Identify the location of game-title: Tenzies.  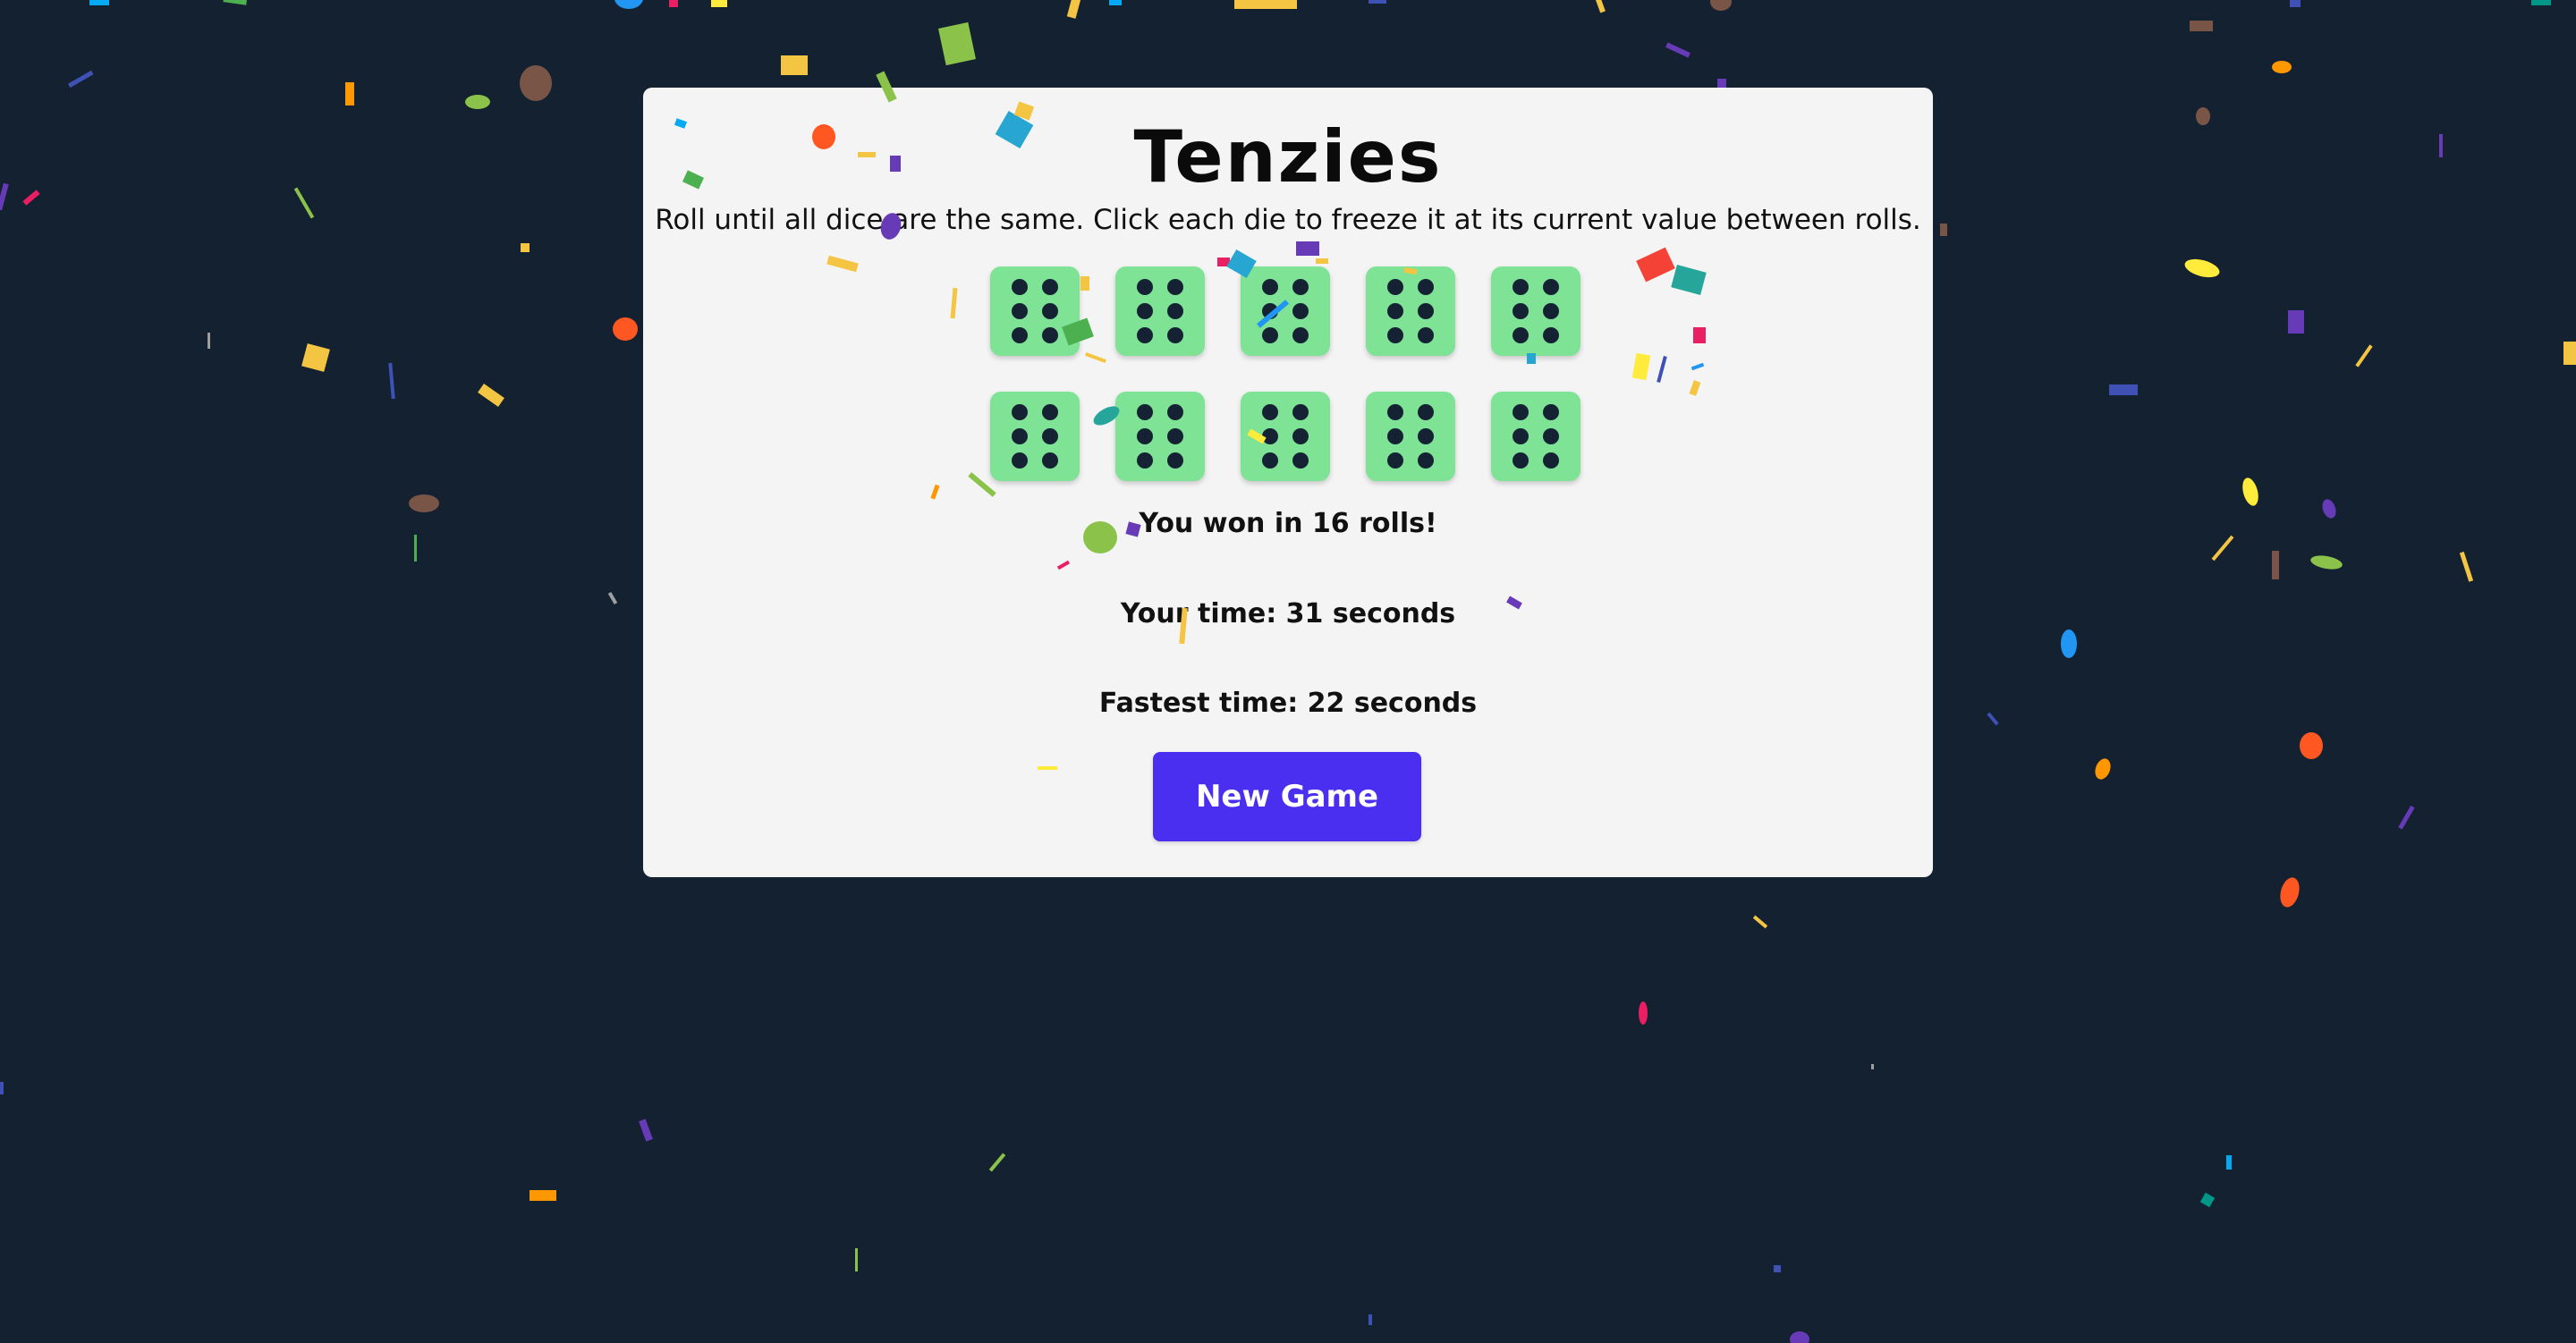
(1288, 156).